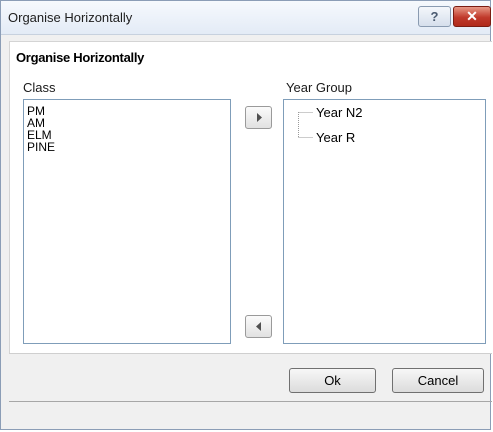 Image resolution: width=493 pixels, height=432 pixels. What do you see at coordinates (250, 401) in the screenshot?
I see `footer-separator` at bounding box center [250, 401].